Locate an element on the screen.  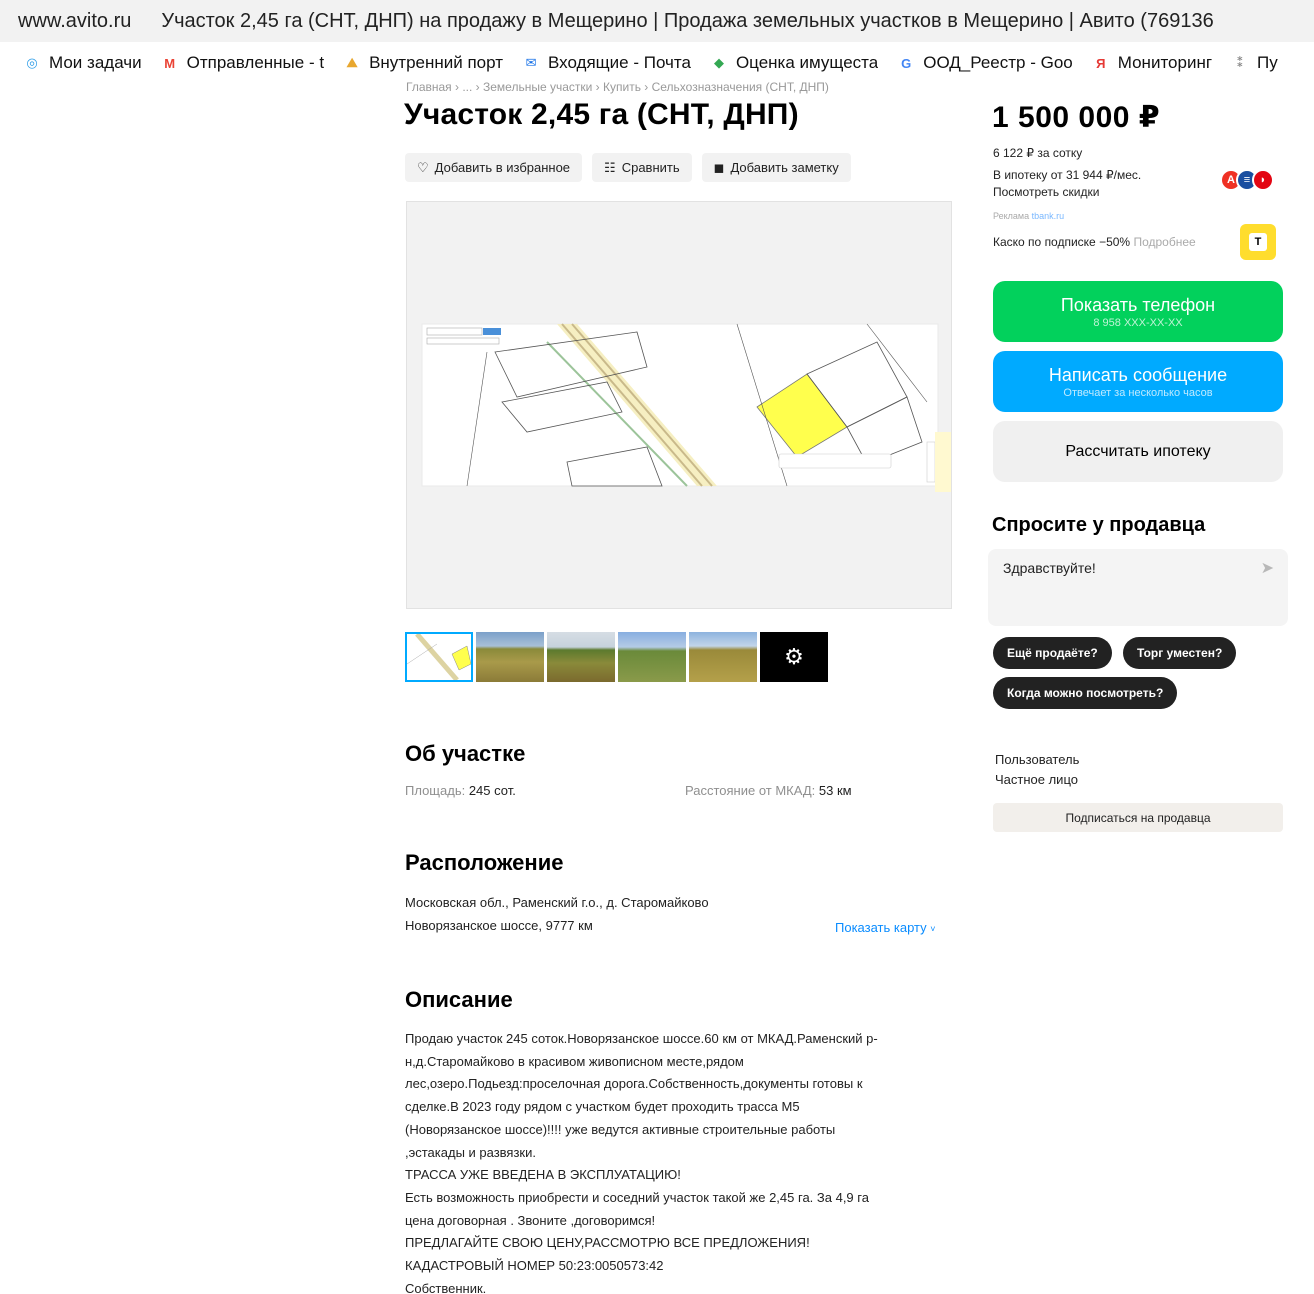
bookmark-label: Мои задачи is located at coordinates (95, 62).